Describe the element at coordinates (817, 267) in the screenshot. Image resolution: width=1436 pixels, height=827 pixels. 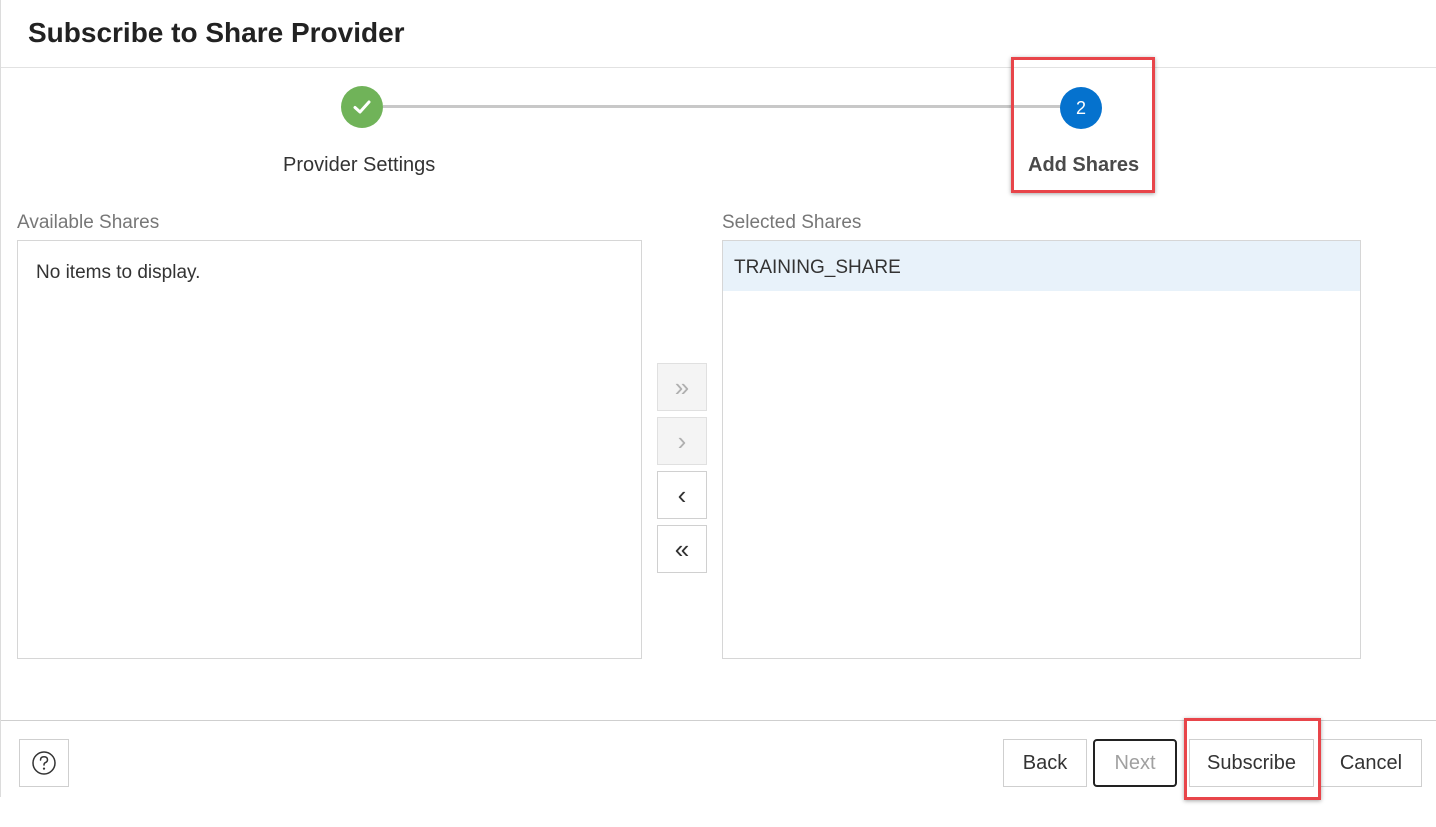
I see `list-item-label: TRAINING_SHARE` at that location.